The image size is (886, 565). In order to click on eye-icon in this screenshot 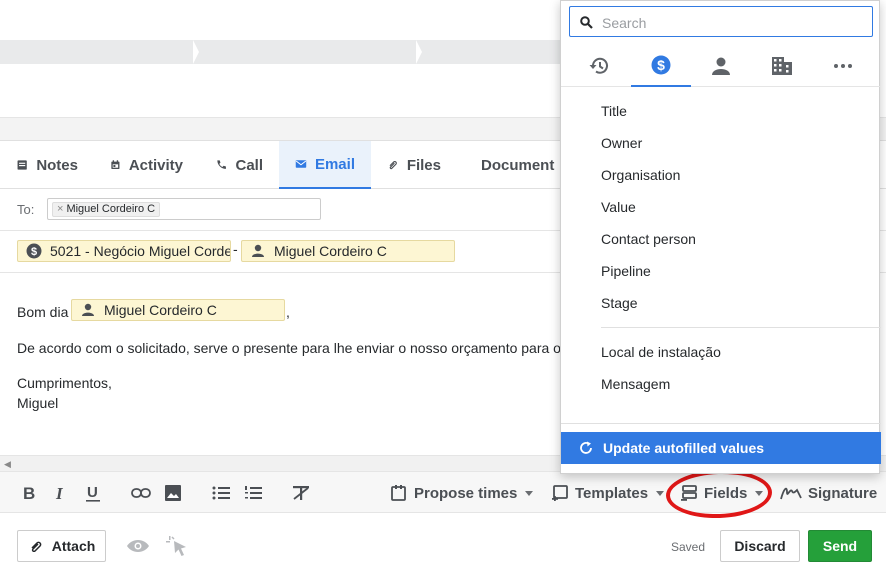, I will do `click(138, 546)`.